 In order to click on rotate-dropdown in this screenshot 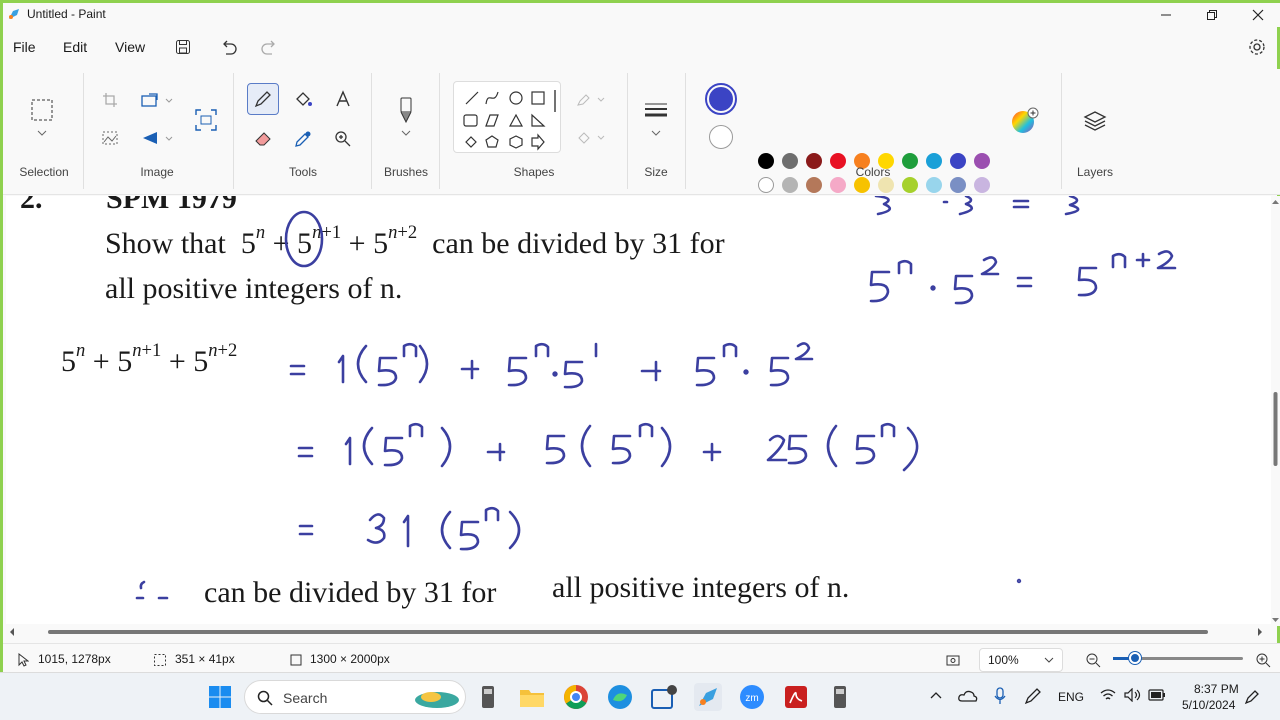, I will do `click(169, 138)`.